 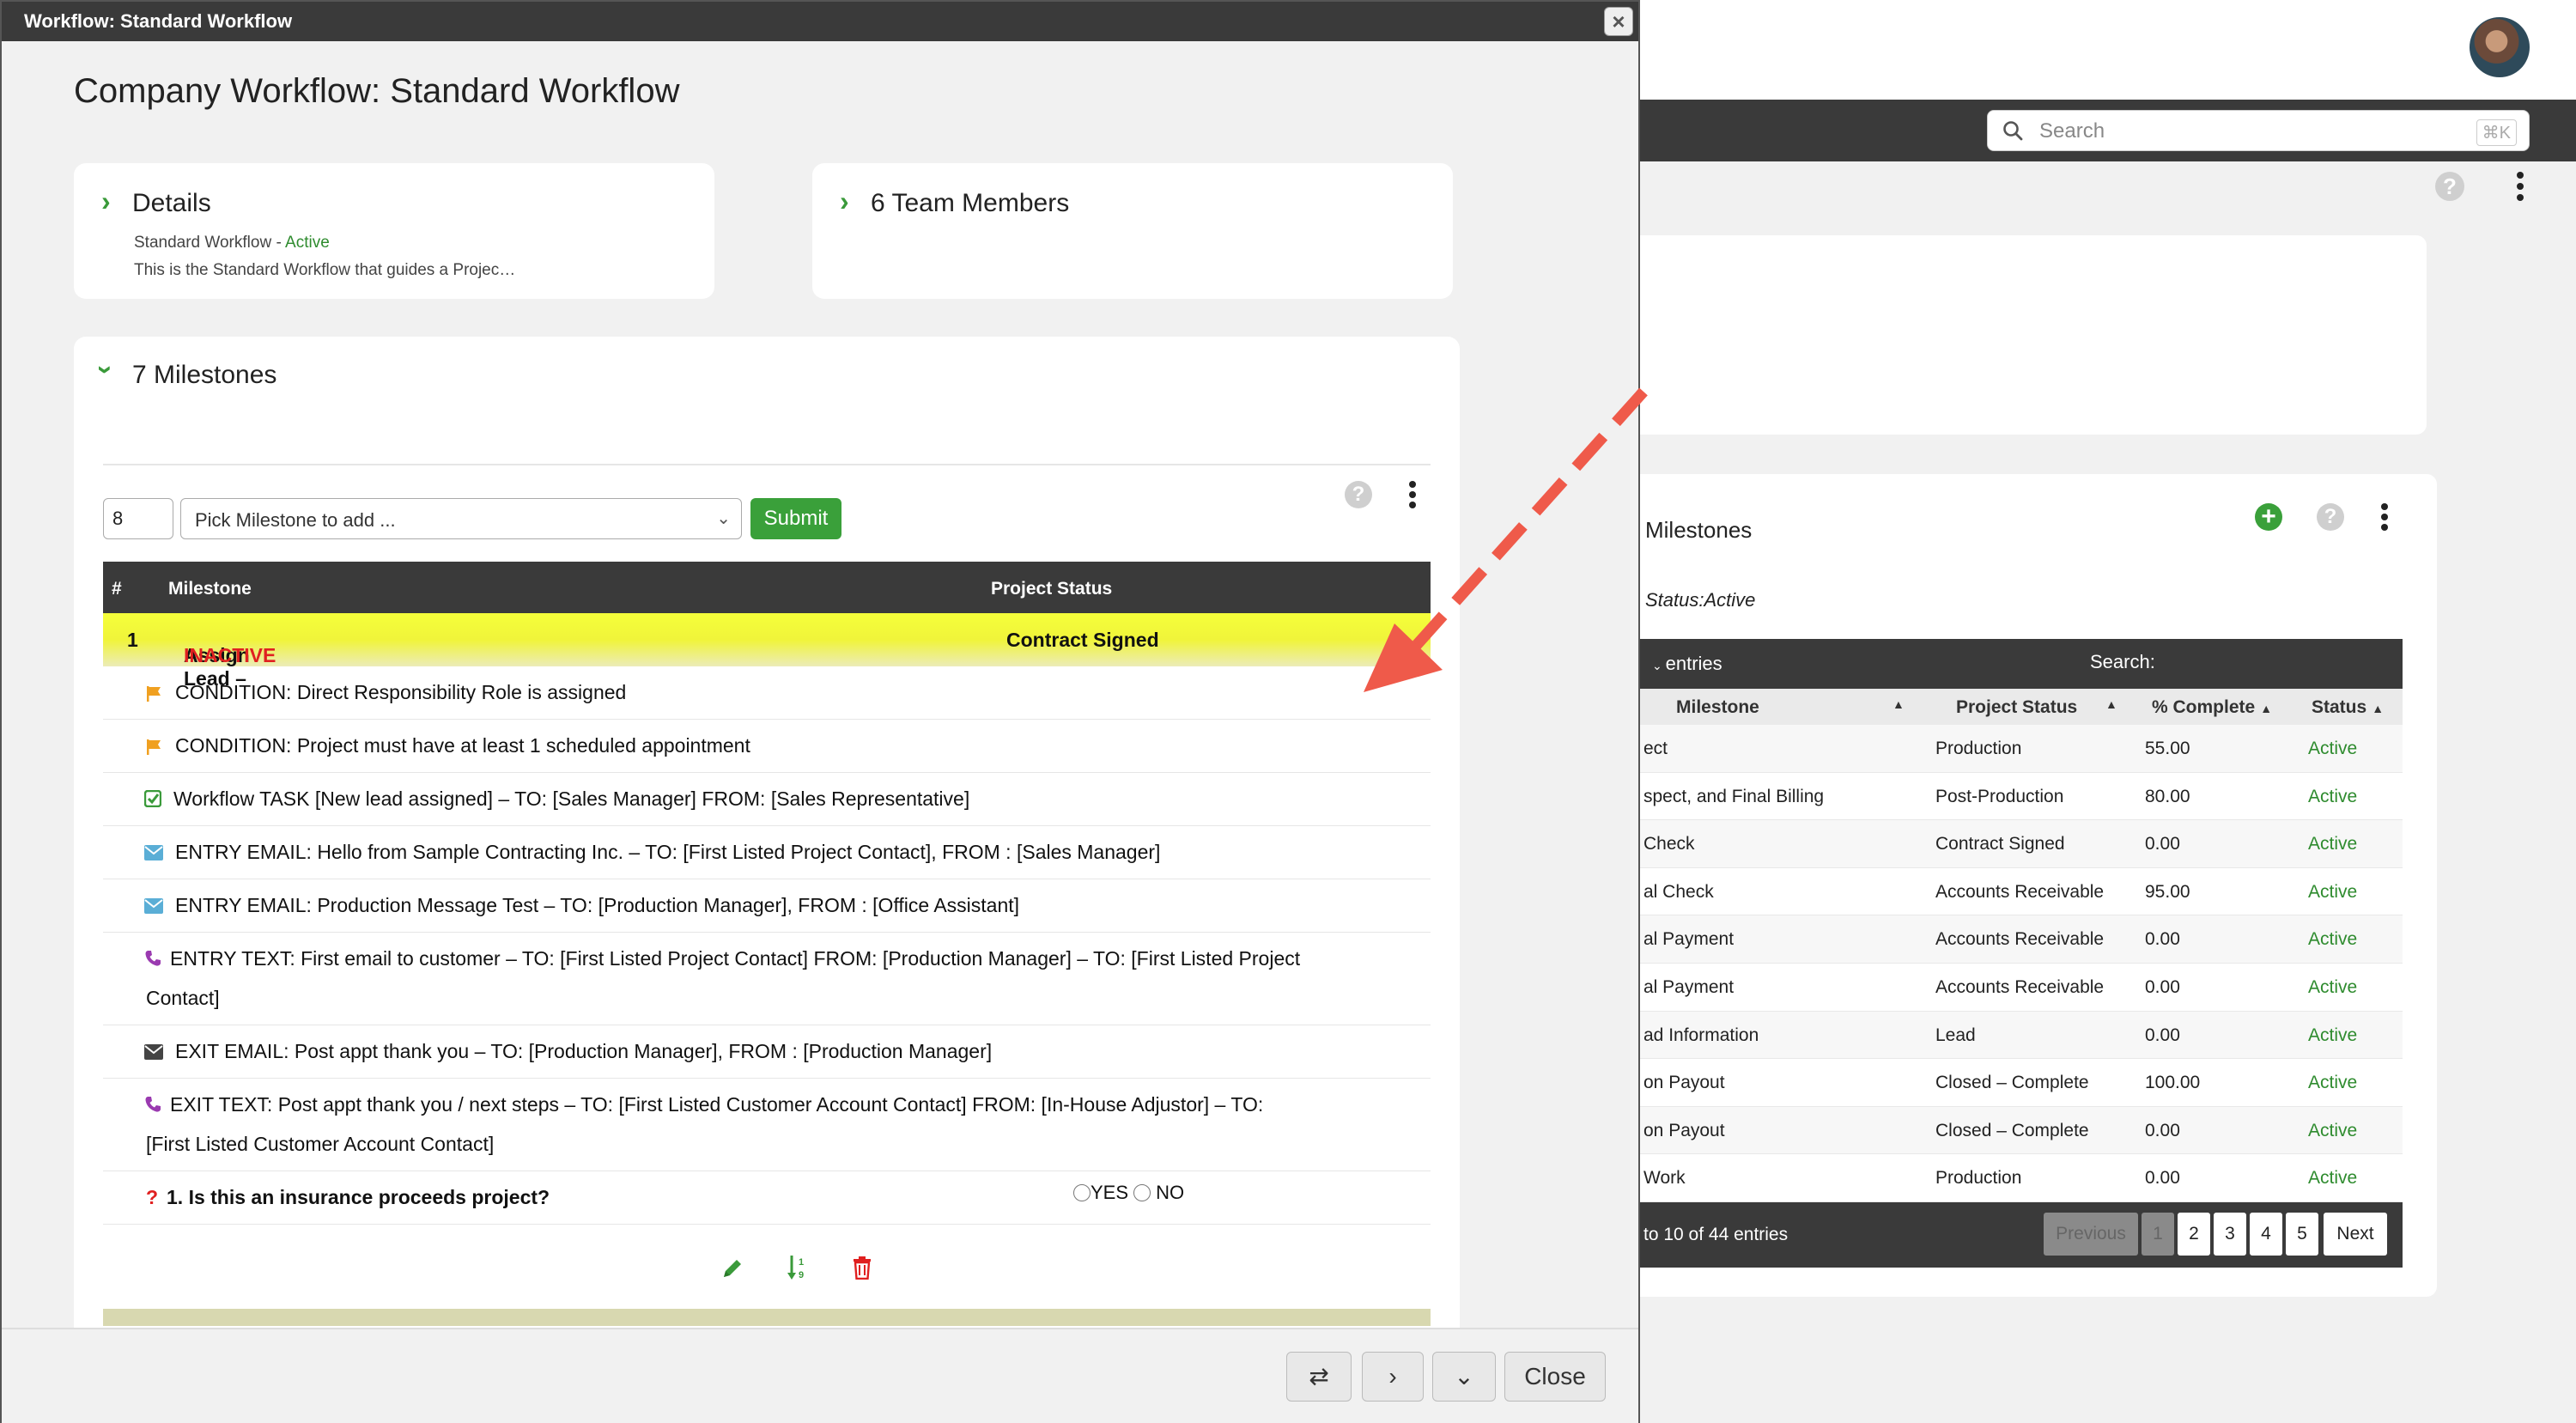 I want to click on chevron-down-icon: ⌄, so click(x=1464, y=1377).